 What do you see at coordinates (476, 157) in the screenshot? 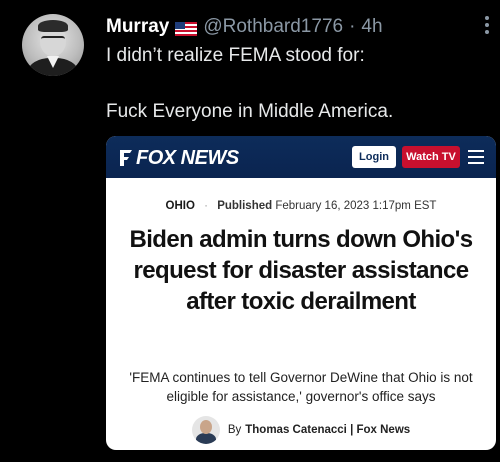
I see `hamburger-menu-icon` at bounding box center [476, 157].